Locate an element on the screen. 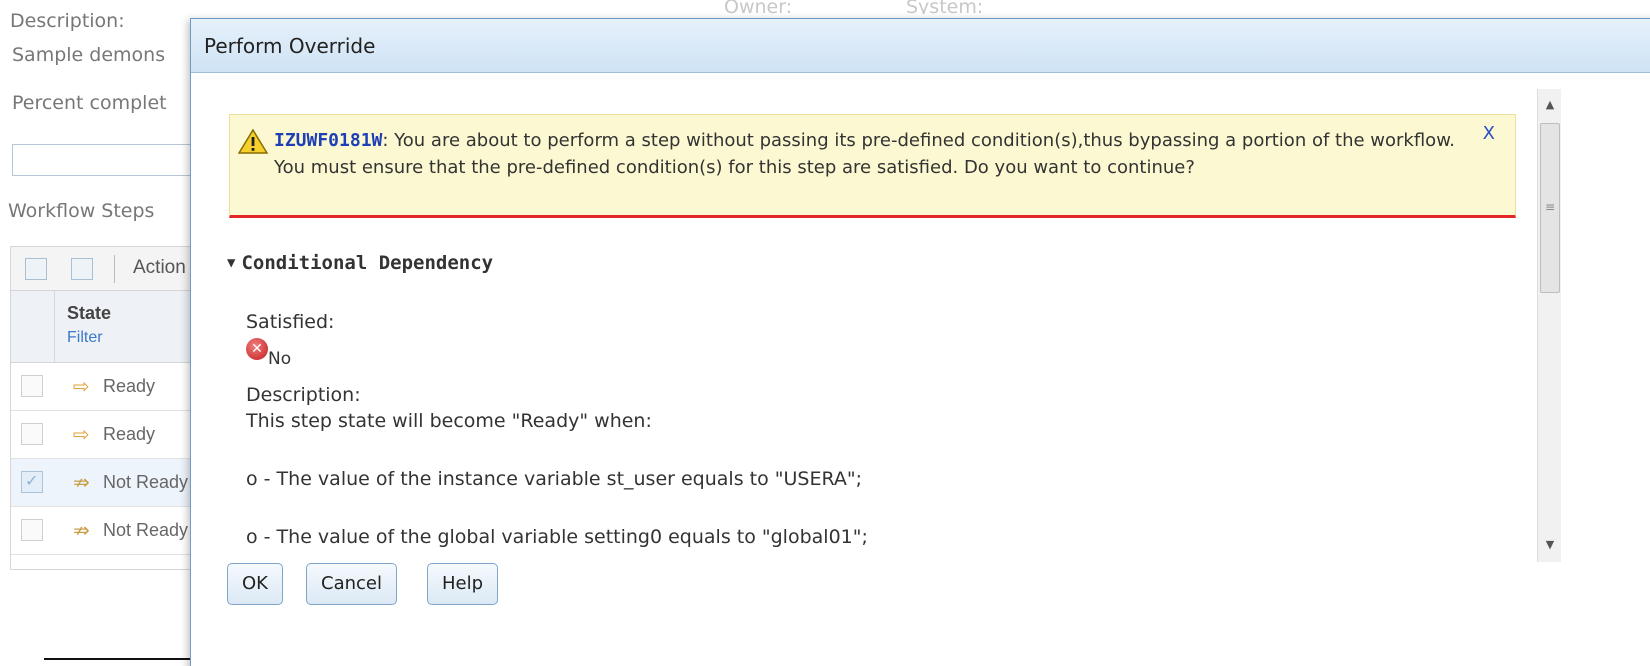  state-filter-link: Filter is located at coordinates (85, 338).